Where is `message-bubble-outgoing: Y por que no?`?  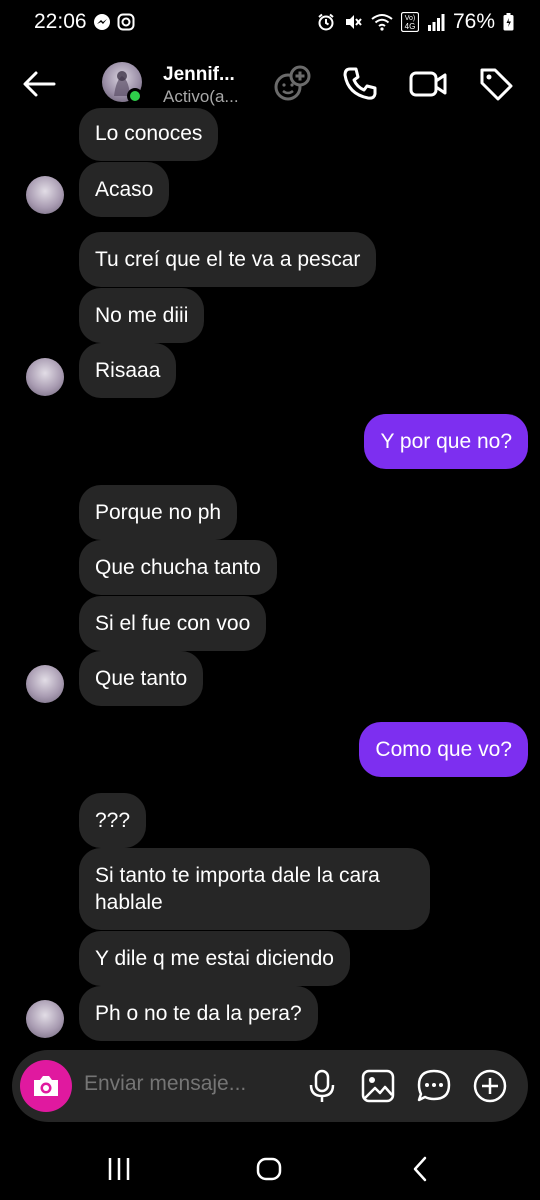
message-bubble-outgoing: Y por que no? is located at coordinates (446, 441).